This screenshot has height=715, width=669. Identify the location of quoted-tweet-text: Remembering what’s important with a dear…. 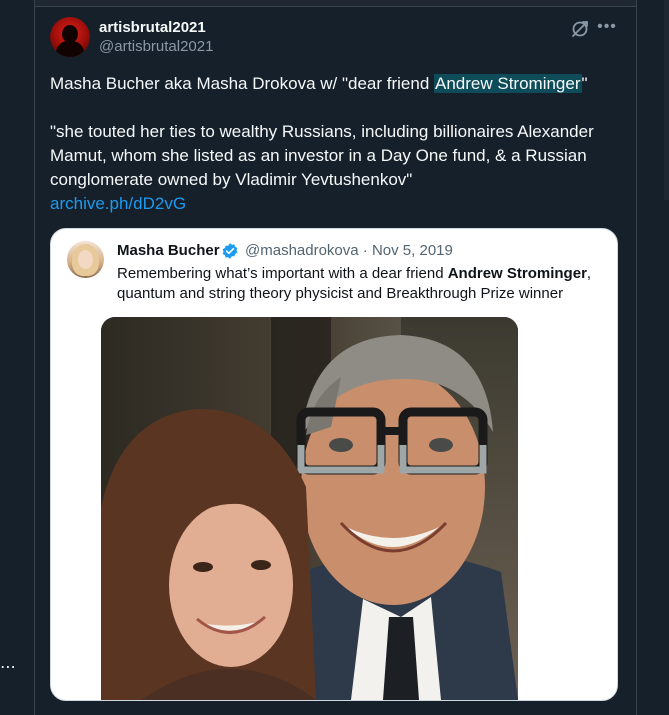
(354, 283).